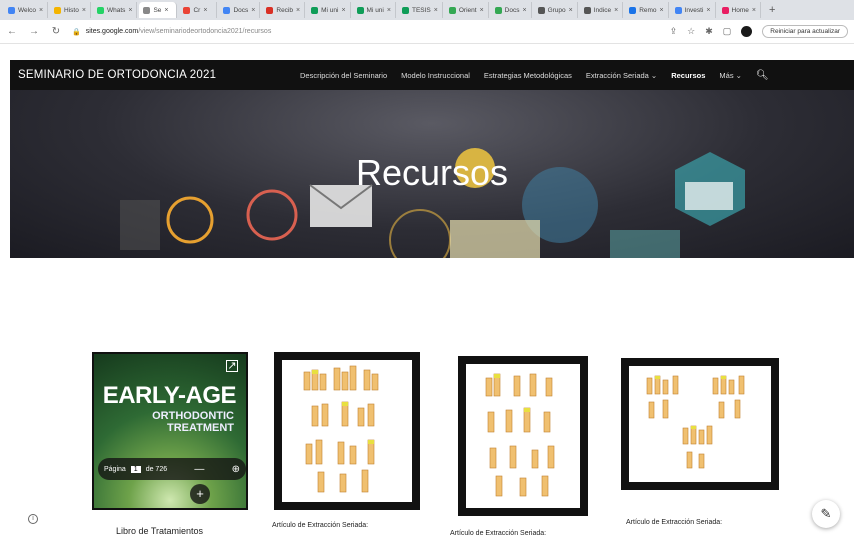 Image resolution: width=854 pixels, height=540 pixels. What do you see at coordinates (26, 10) in the screenshot?
I see `browser-tab: Welco ×` at bounding box center [26, 10].